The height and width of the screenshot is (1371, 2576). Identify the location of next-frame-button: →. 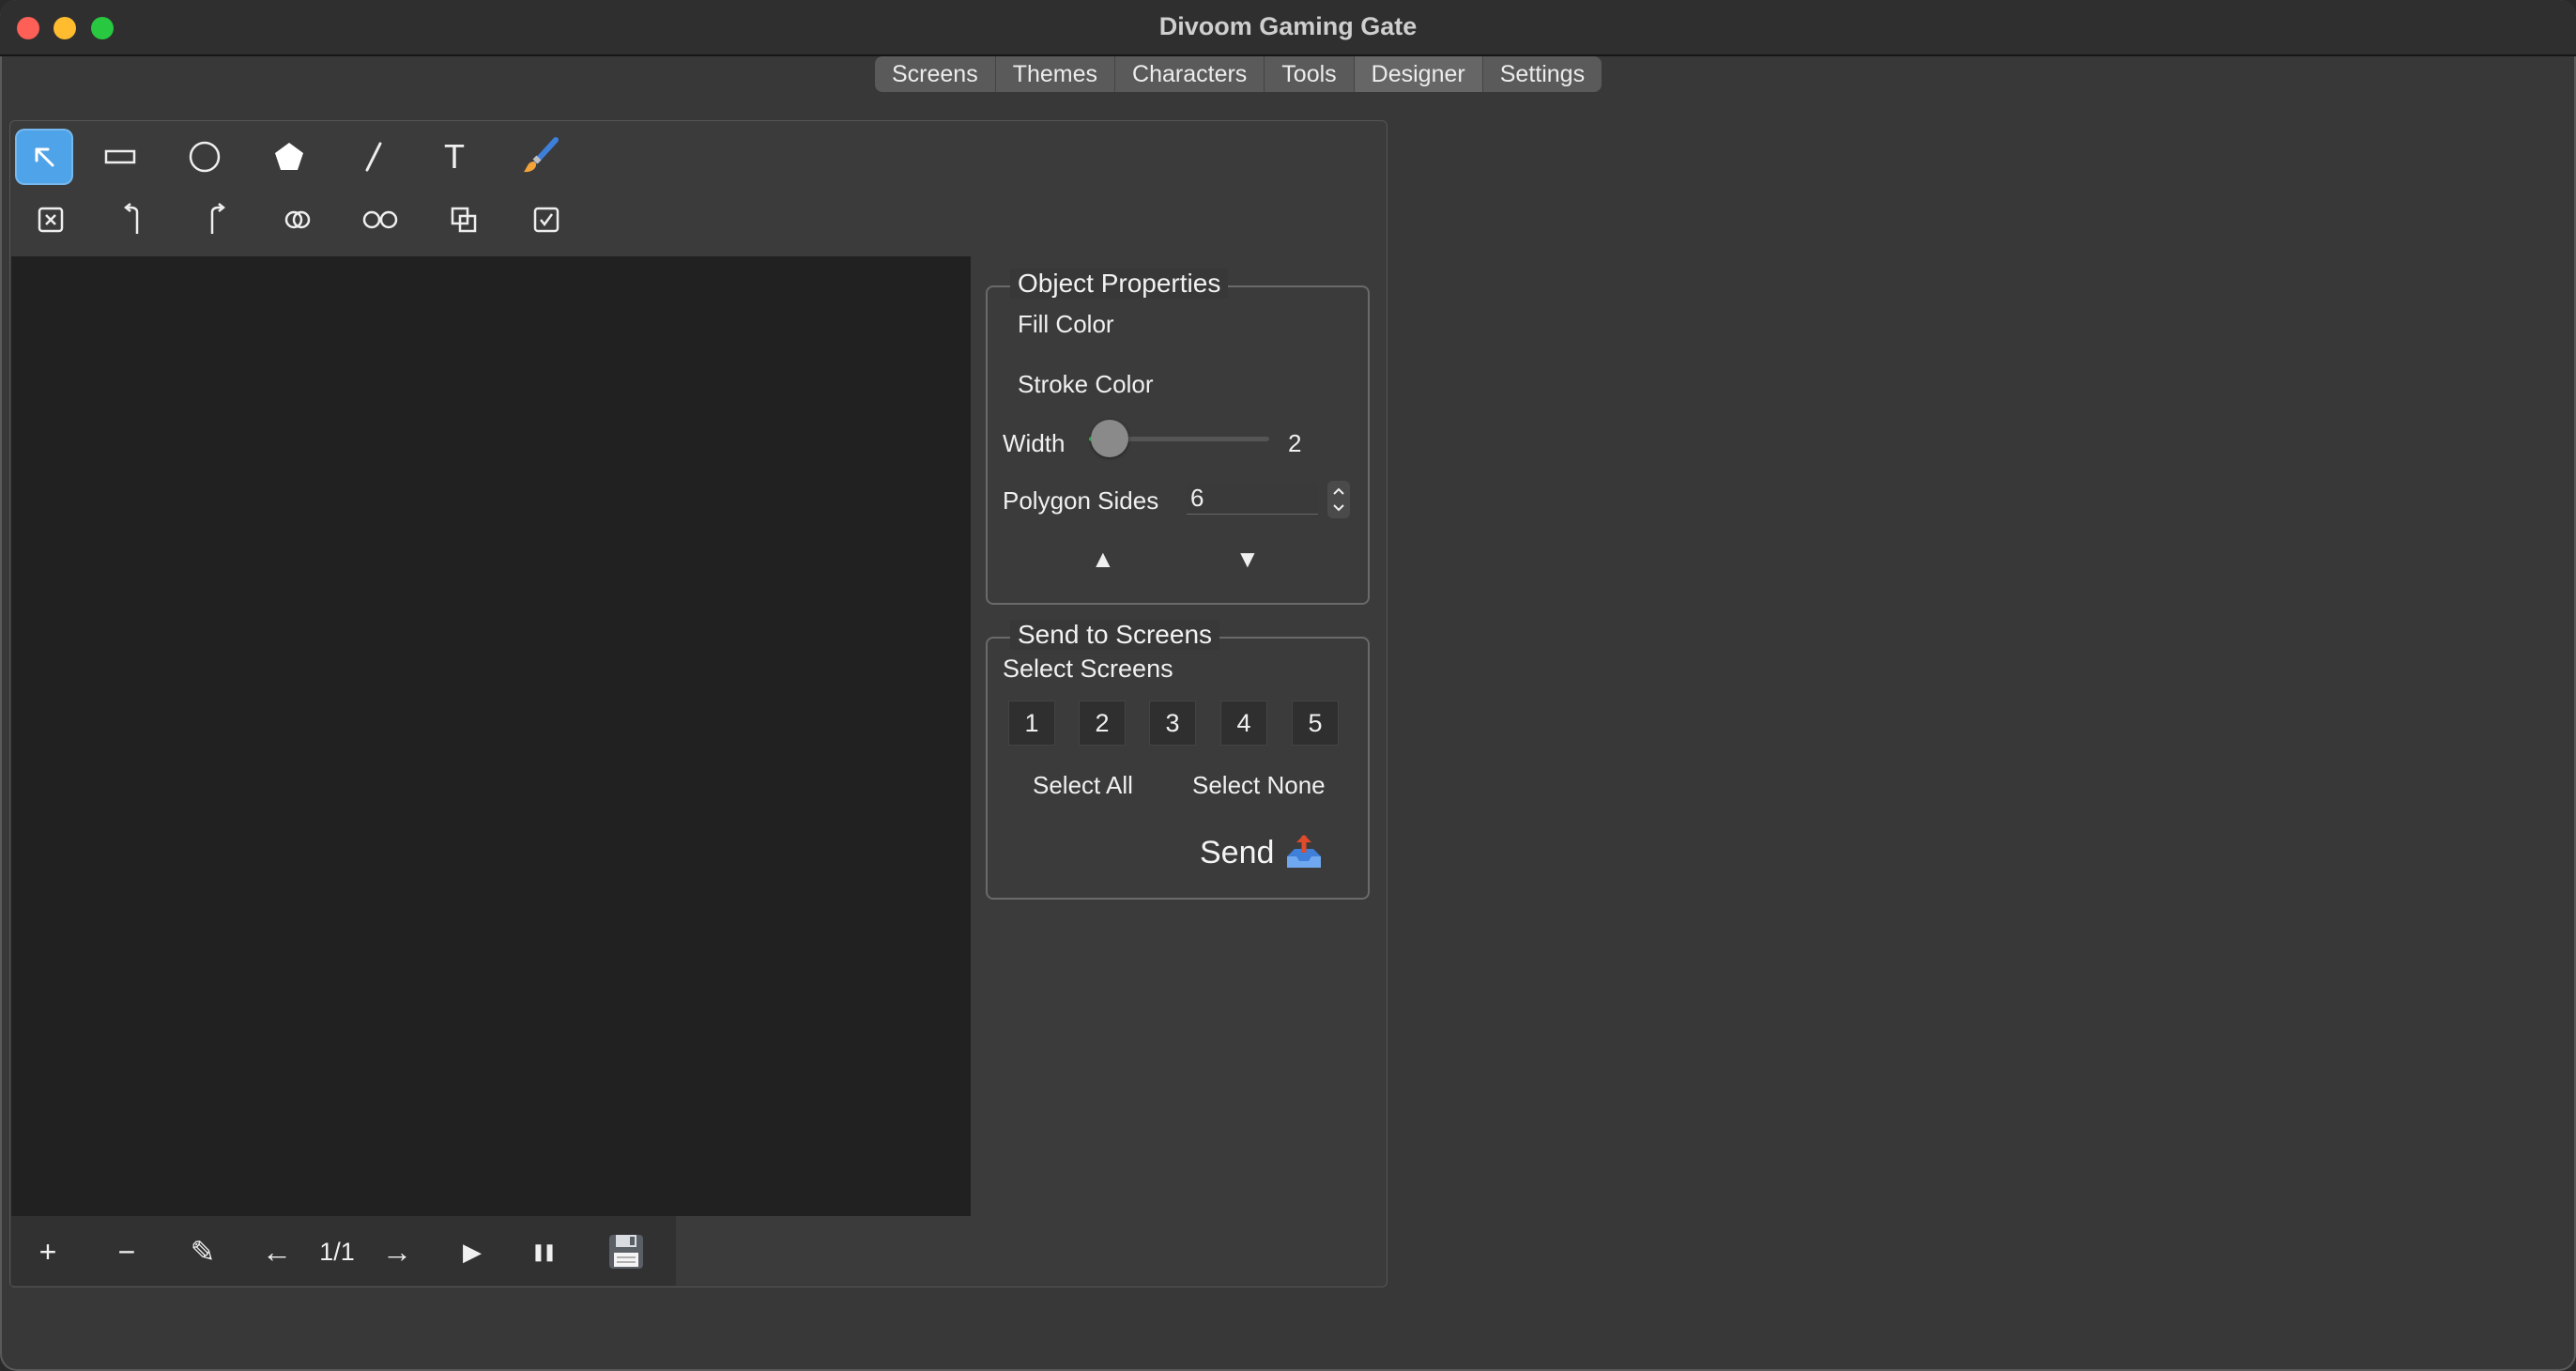
(398, 1251).